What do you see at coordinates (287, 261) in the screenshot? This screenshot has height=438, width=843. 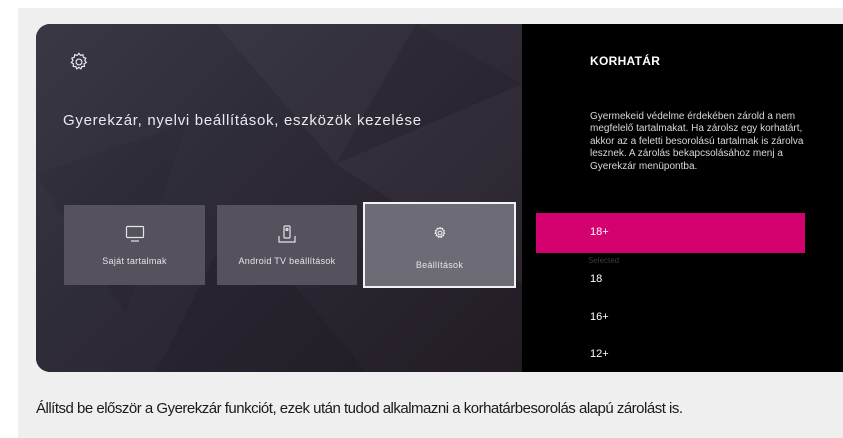 I see `card-label: Android TV beállítások` at bounding box center [287, 261].